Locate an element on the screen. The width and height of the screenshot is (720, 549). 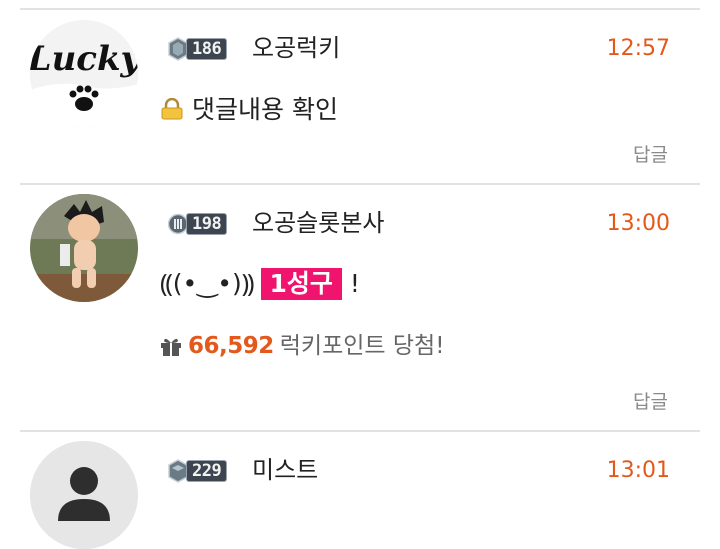
lucky-avatar-image: Lucky is located at coordinates (84, 74).